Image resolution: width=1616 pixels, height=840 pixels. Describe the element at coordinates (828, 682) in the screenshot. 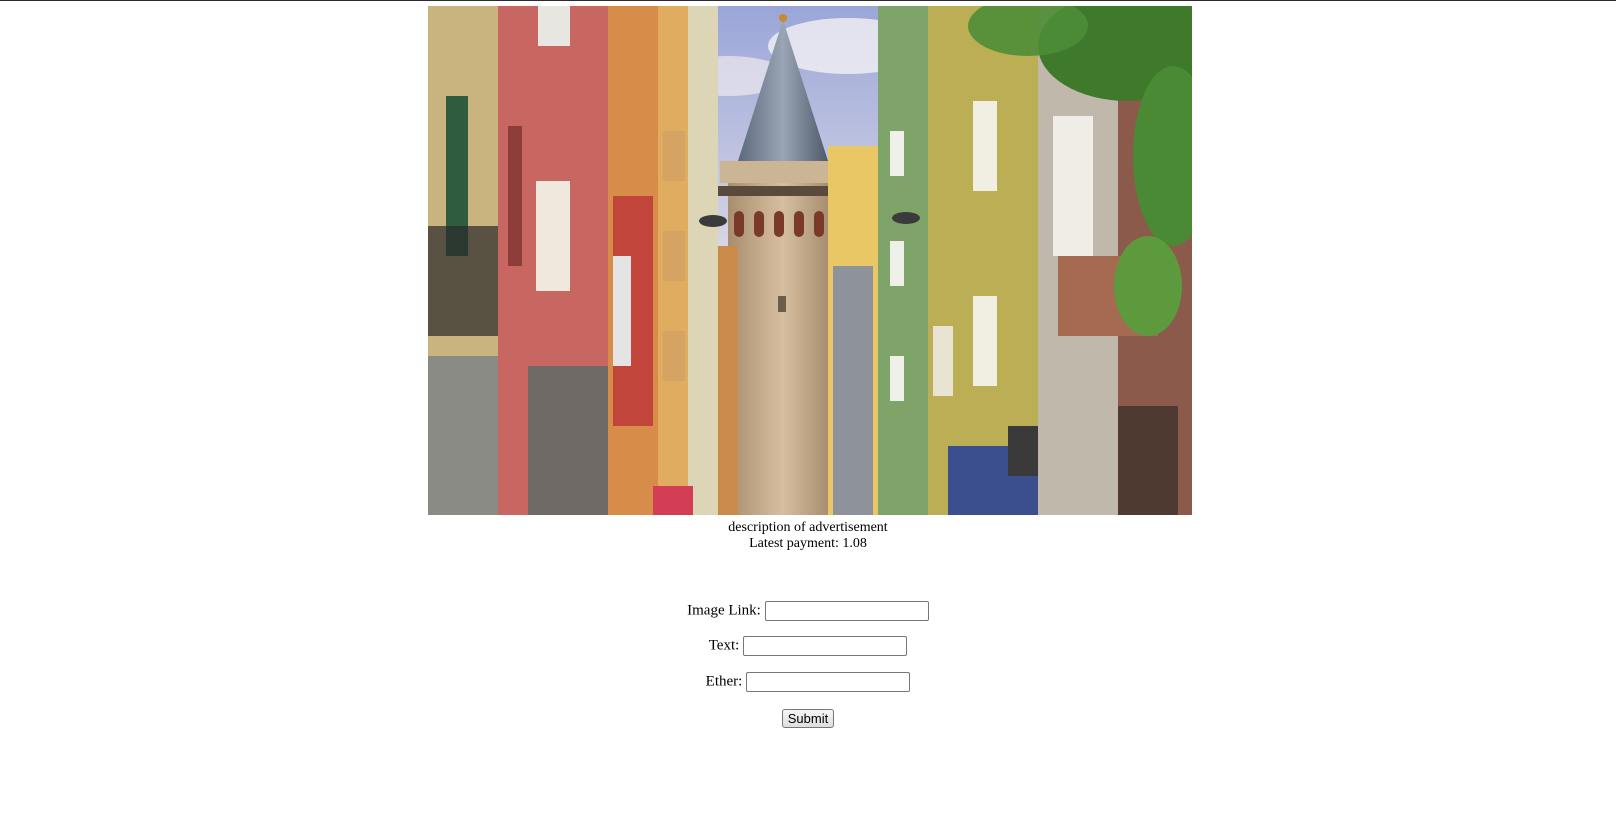

I see `ether-input` at that location.